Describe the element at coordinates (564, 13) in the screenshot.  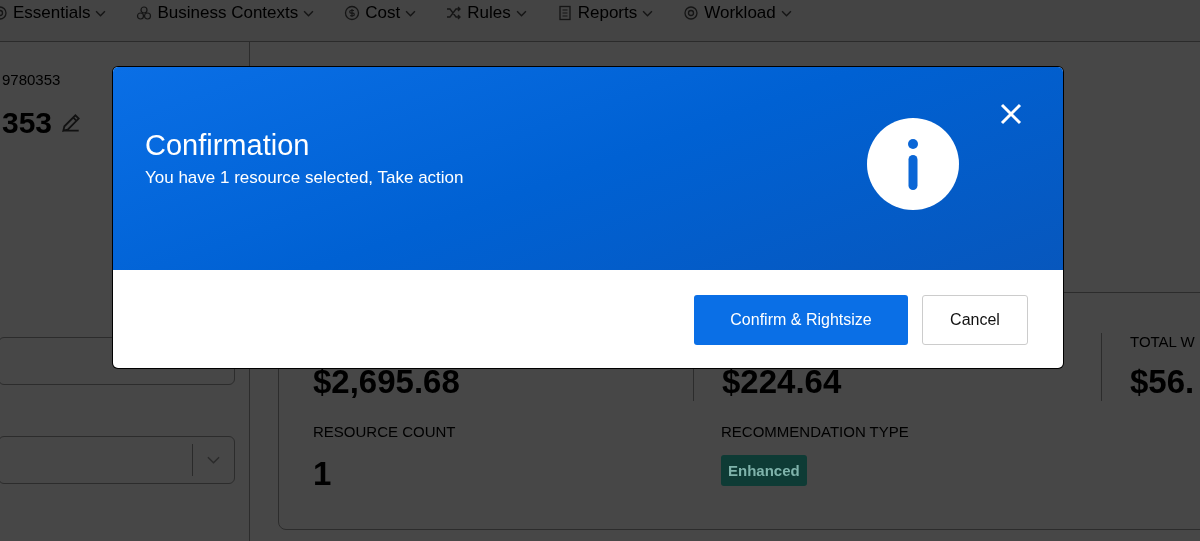
I see `document-icon` at that location.